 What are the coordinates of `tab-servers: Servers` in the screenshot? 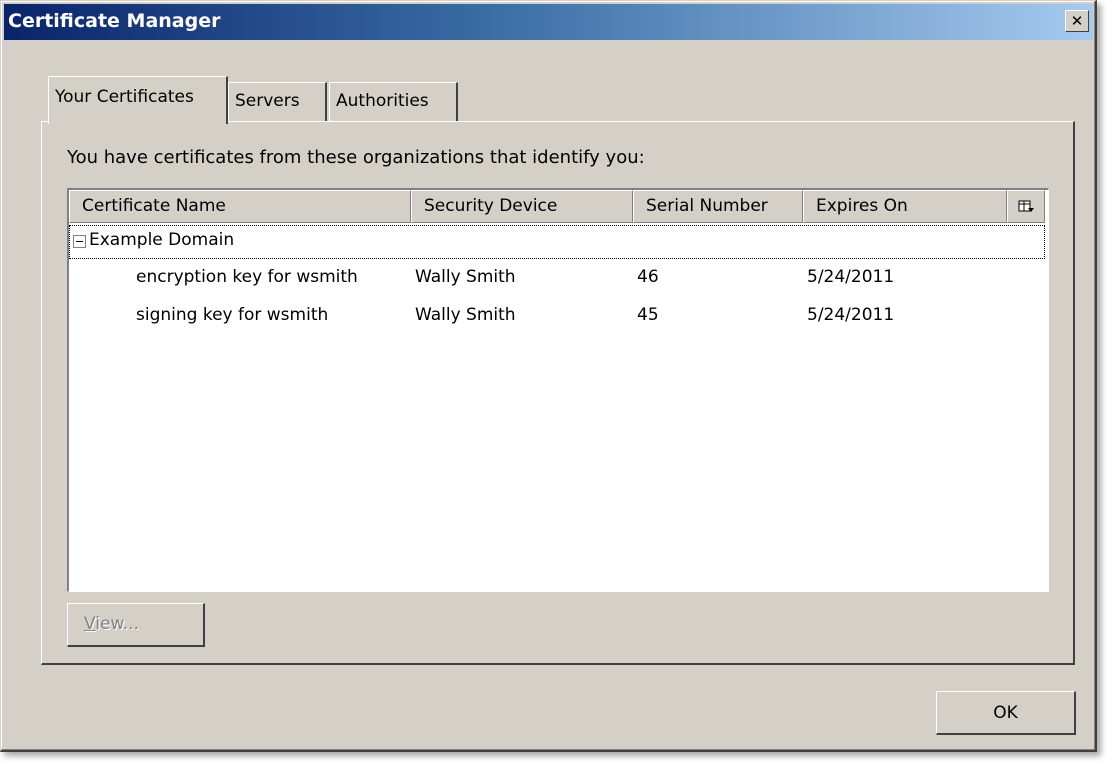 It's located at (277, 102).